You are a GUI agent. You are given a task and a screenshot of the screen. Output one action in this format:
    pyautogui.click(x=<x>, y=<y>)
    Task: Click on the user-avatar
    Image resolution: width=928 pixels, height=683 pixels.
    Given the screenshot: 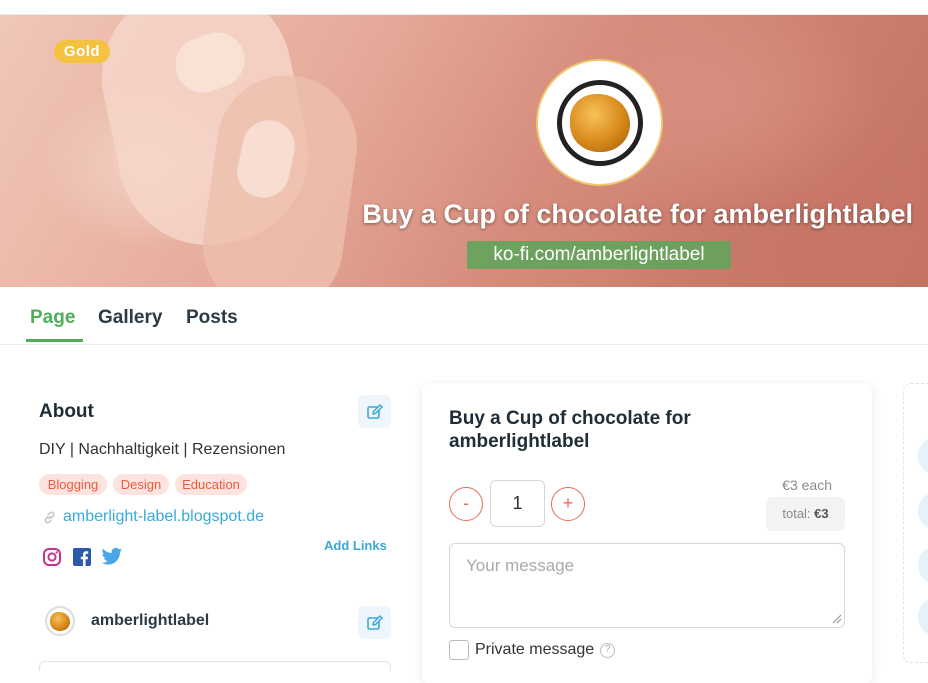 What is the action you would take?
    pyautogui.click(x=60, y=621)
    